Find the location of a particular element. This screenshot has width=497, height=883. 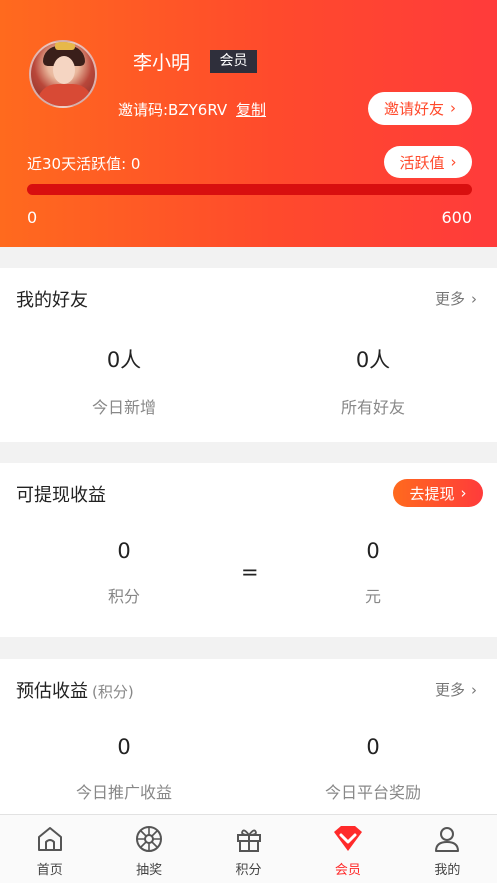

yuan-label: 元 is located at coordinates (372, 596).